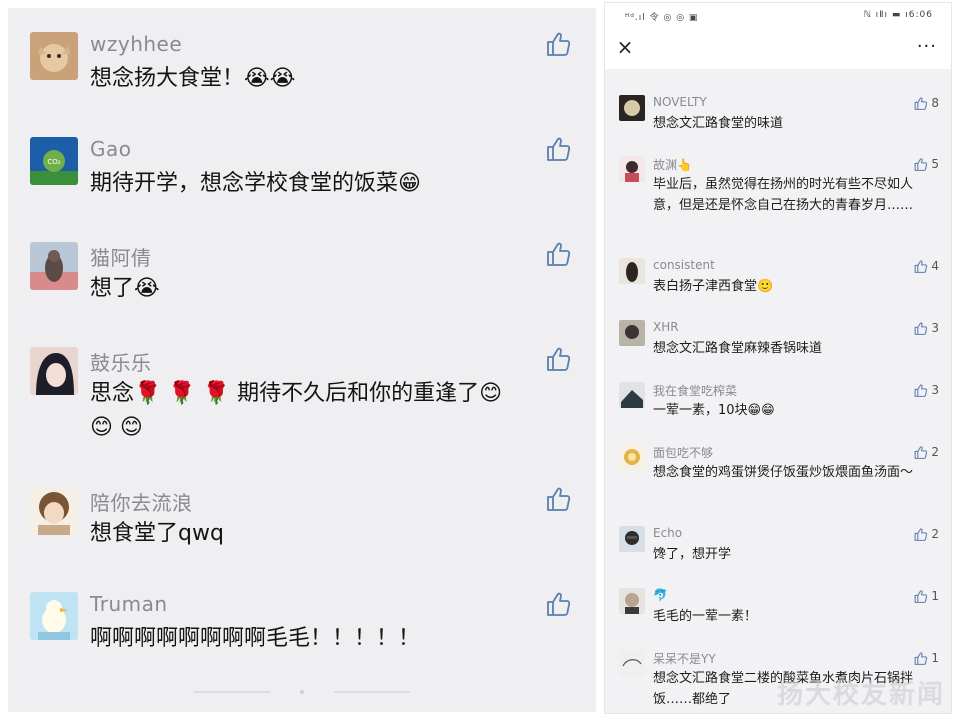 This screenshot has height=720, width=960. Describe the element at coordinates (121, 361) in the screenshot. I see `comment-author: 鼓乐乐` at that location.